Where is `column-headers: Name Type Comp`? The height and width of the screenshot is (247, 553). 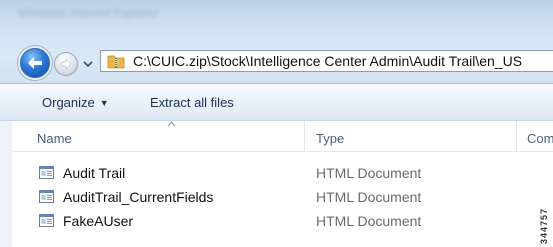 column-headers: Name Type Comp is located at coordinates (282, 136).